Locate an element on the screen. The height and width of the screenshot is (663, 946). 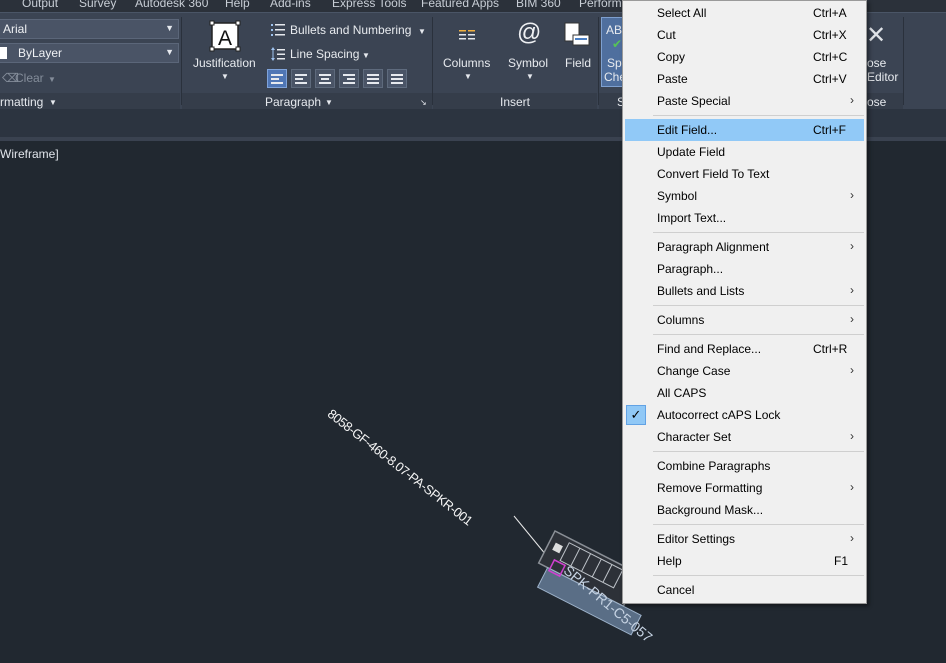
bullets-icon is located at coordinates (278, 30).